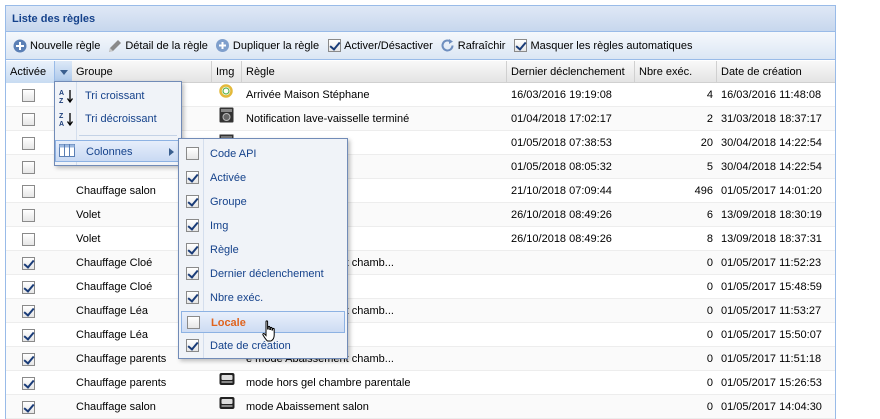 The image size is (880, 419). I want to click on column-toggle-item: Groupe, so click(263, 202).